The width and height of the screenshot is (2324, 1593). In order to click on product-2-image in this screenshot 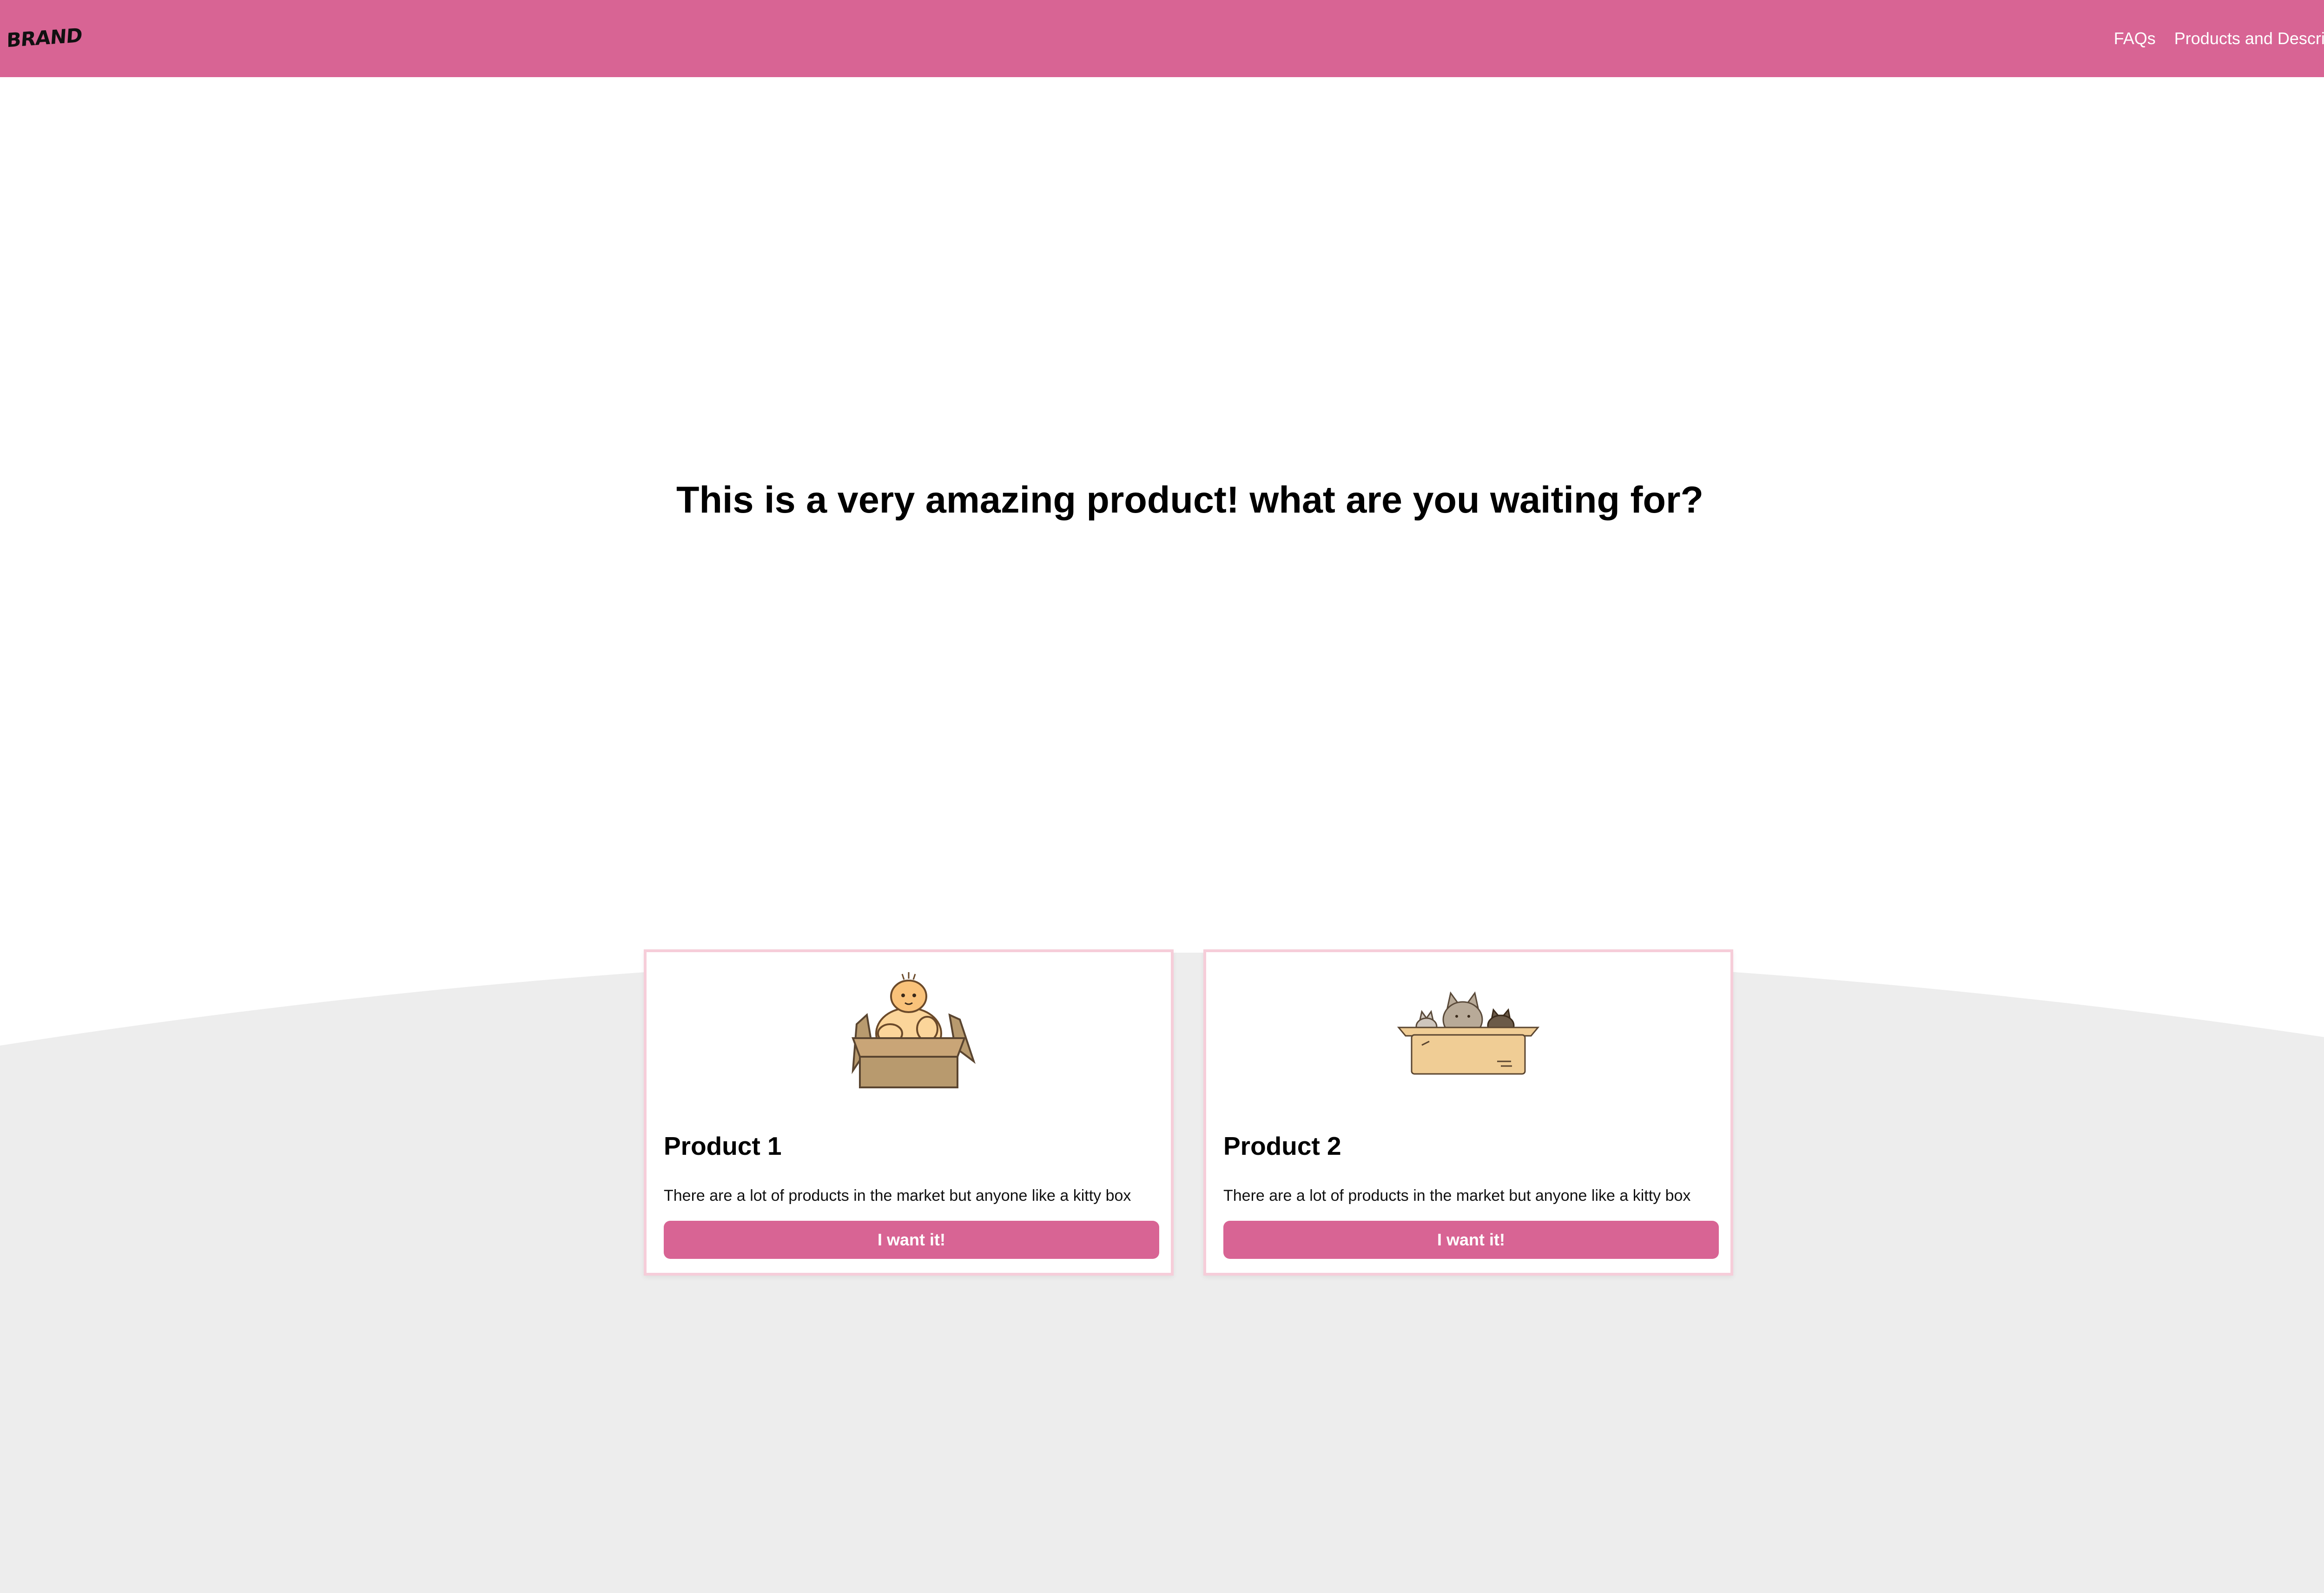, I will do `click(1468, 1026)`.